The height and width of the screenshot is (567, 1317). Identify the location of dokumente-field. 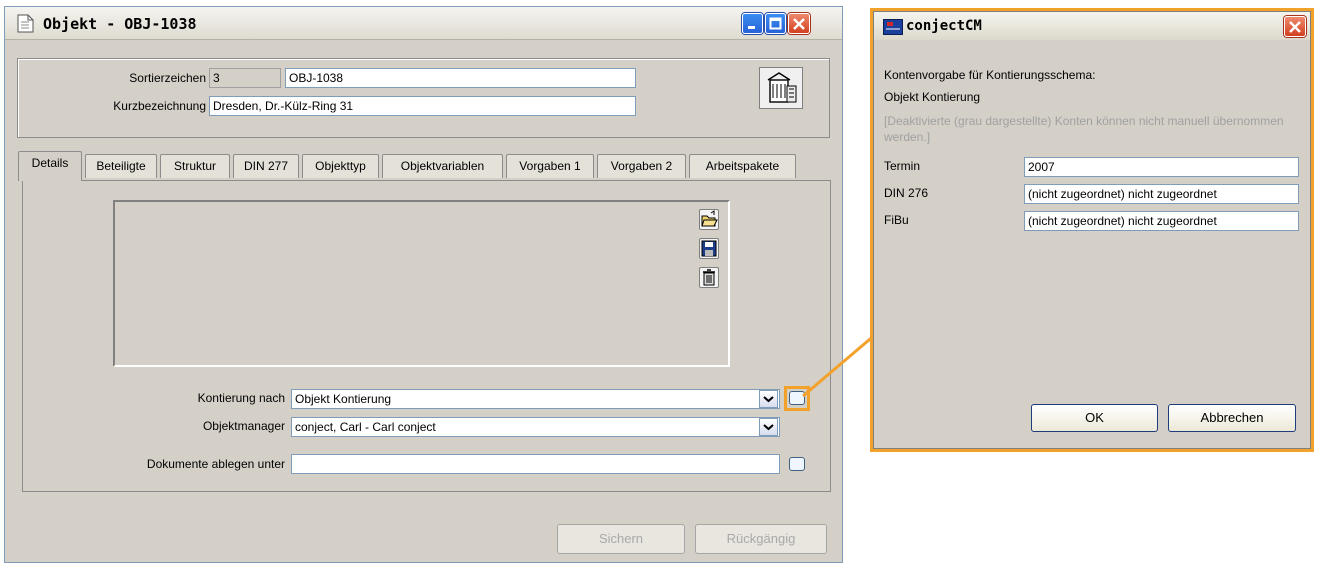
(535, 464).